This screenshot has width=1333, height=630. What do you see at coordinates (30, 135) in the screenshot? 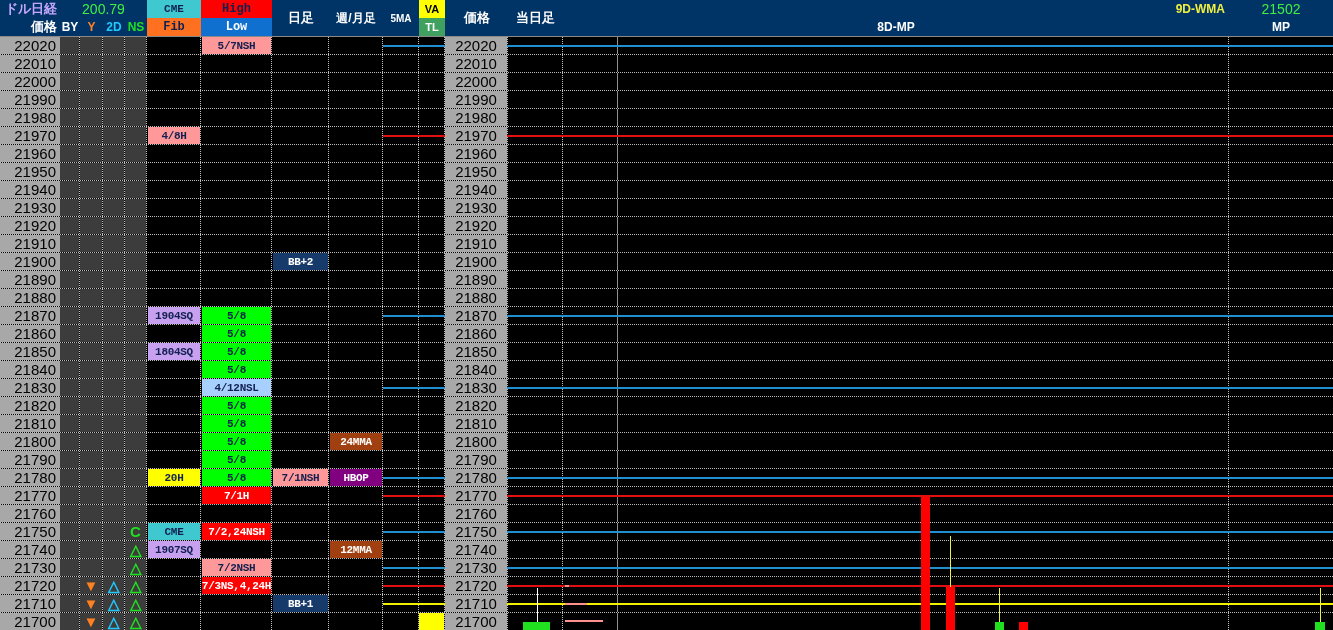
I see `price-label: 21970` at bounding box center [30, 135].